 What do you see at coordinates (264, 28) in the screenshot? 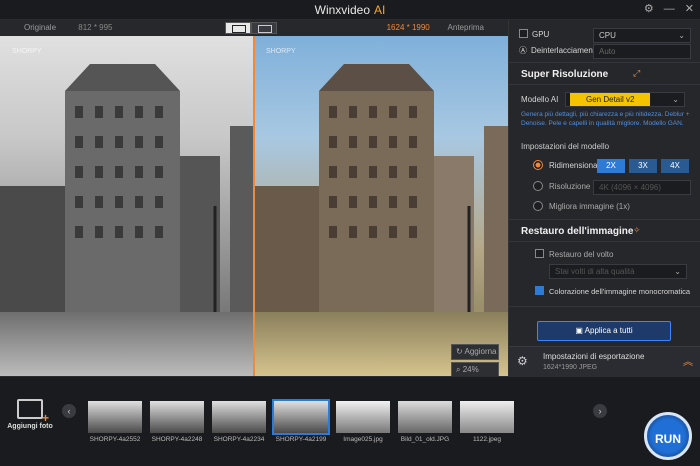
I see `side-by-side-view-button` at bounding box center [264, 28].